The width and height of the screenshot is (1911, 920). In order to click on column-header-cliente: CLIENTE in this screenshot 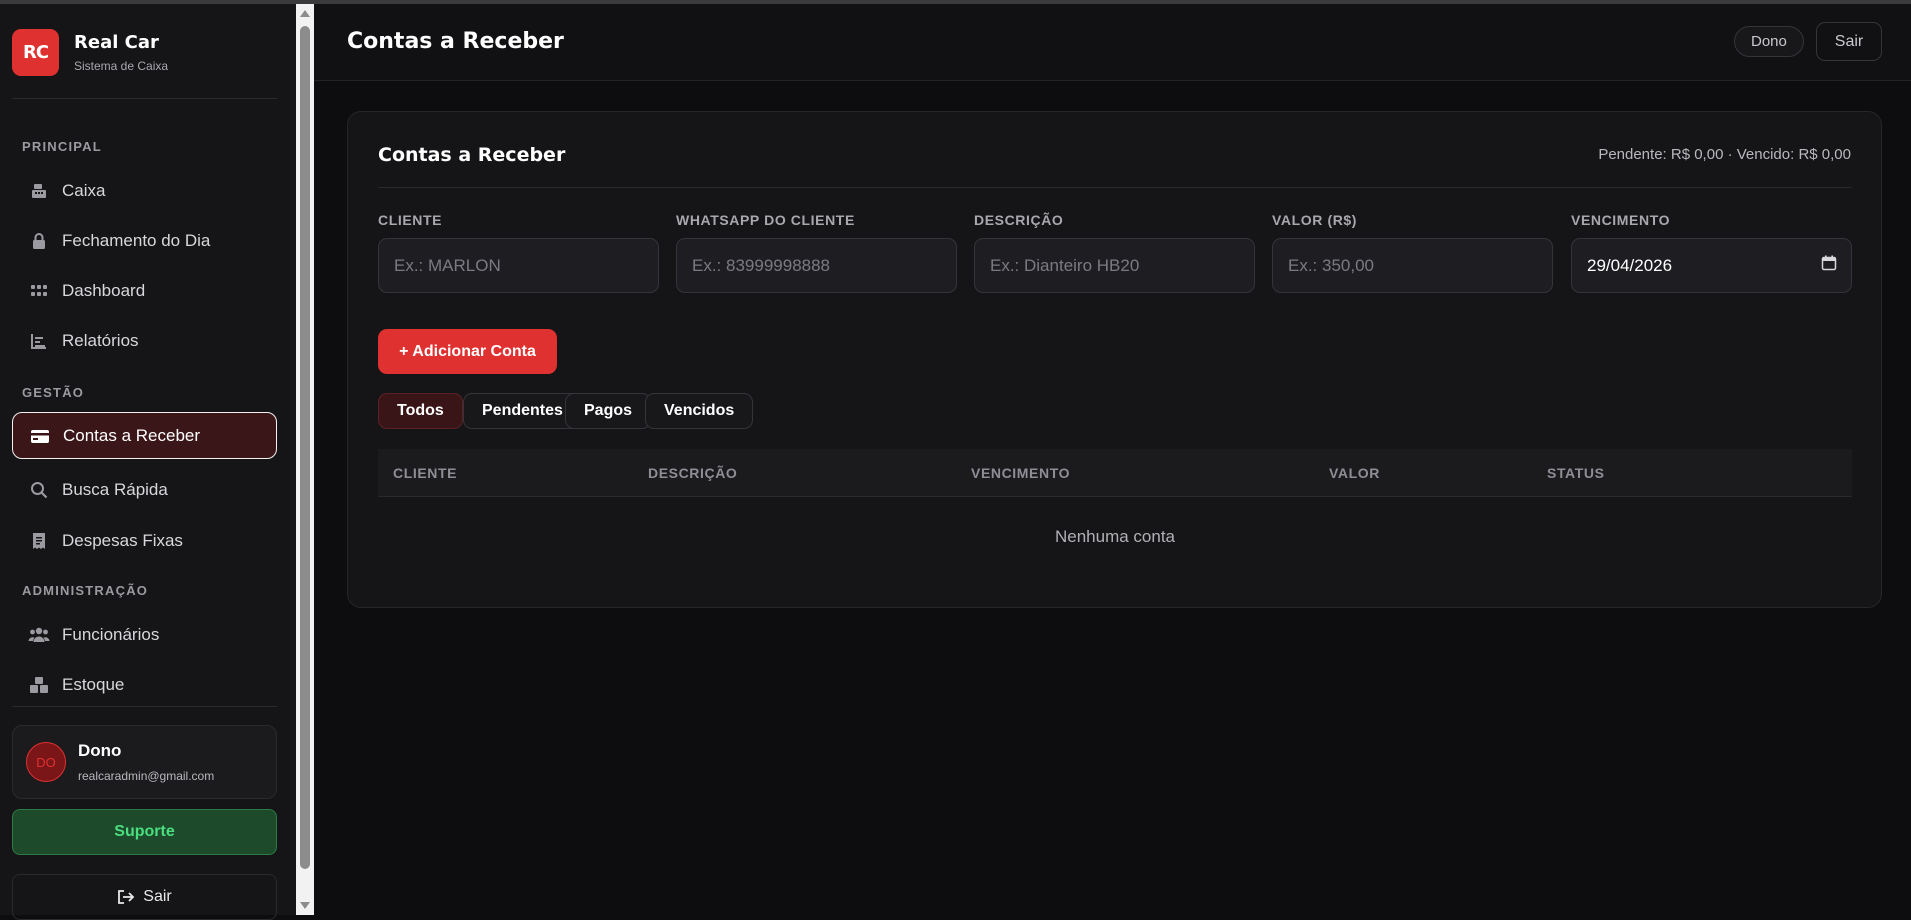, I will do `click(425, 473)`.